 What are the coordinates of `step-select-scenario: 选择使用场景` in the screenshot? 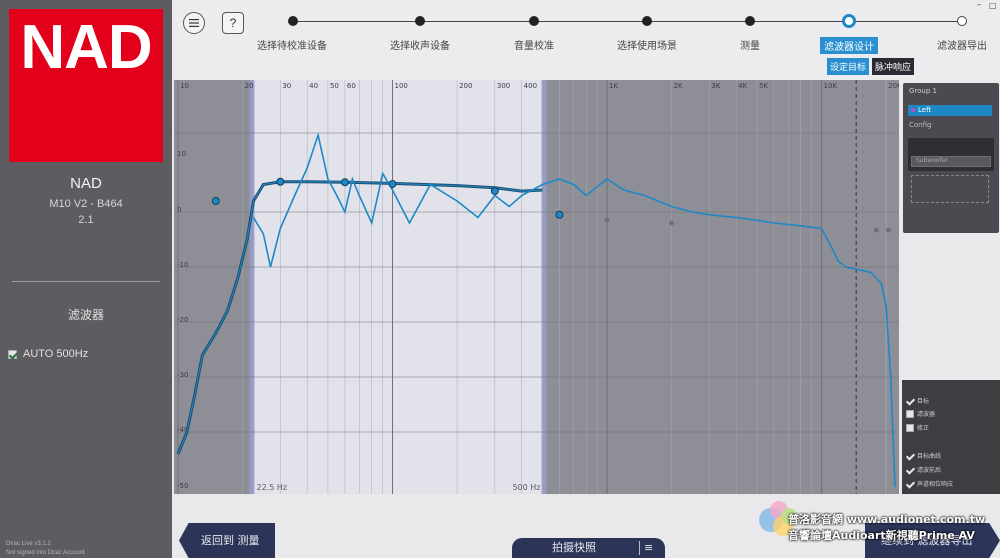 It's located at (647, 44).